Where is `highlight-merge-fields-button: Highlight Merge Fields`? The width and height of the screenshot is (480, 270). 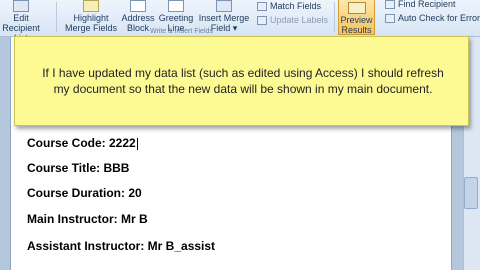
highlight-merge-fields-button: Highlight Merge Fields is located at coordinates (91, 16).